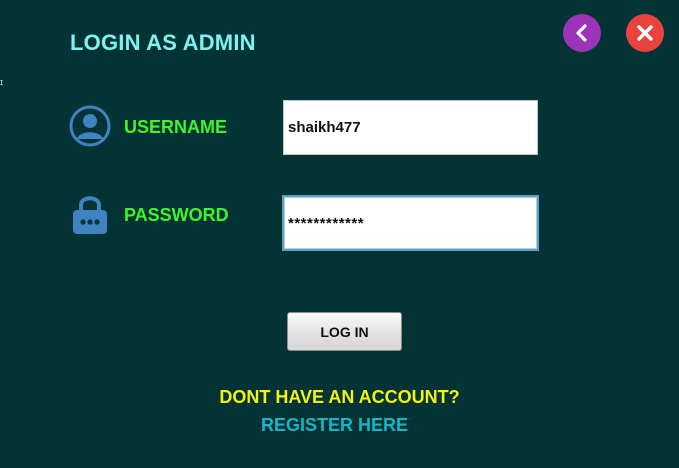  Describe the element at coordinates (90, 215) in the screenshot. I see `lock-icon` at that location.